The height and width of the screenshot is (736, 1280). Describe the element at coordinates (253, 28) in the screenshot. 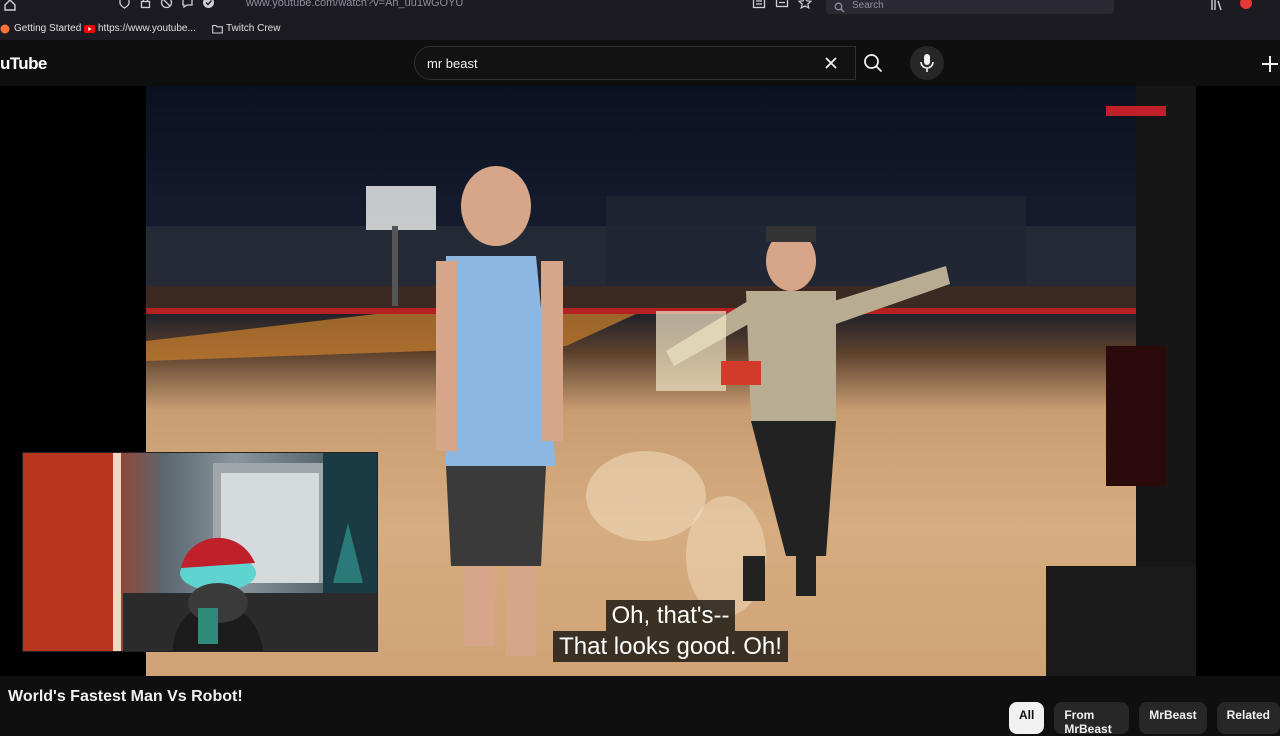

I see `bookmark-label: Twitch Crew` at that location.